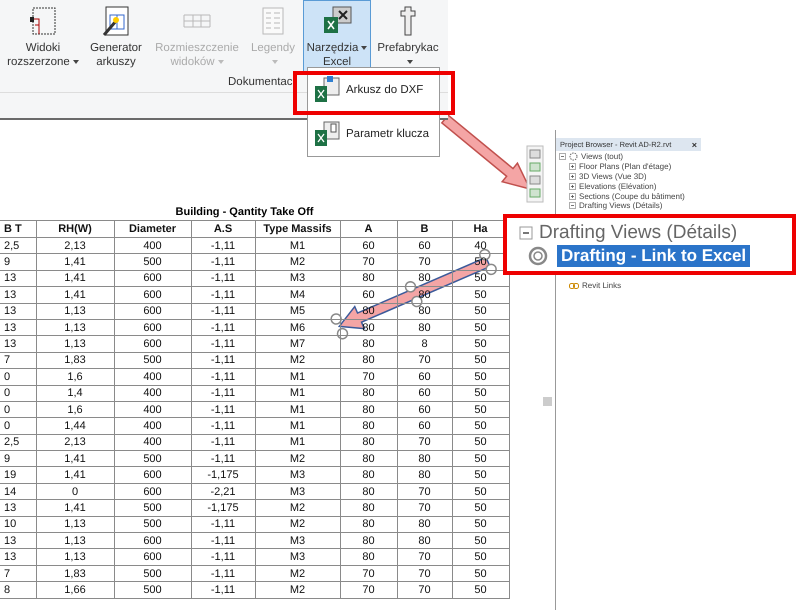  Describe the element at coordinates (18, 442) in the screenshot. I see `table-cell: 2,5` at that location.